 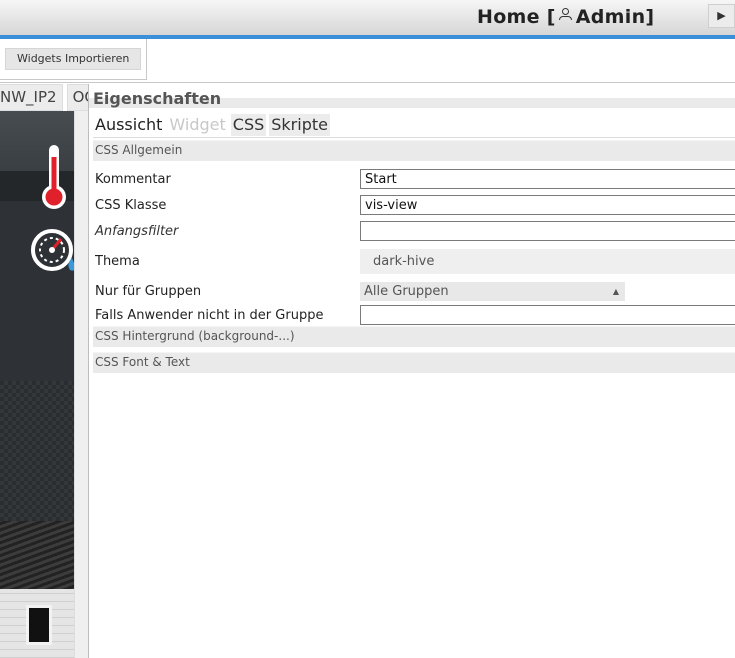 I want to click on page-title: Home [ Admin], so click(x=565, y=17).